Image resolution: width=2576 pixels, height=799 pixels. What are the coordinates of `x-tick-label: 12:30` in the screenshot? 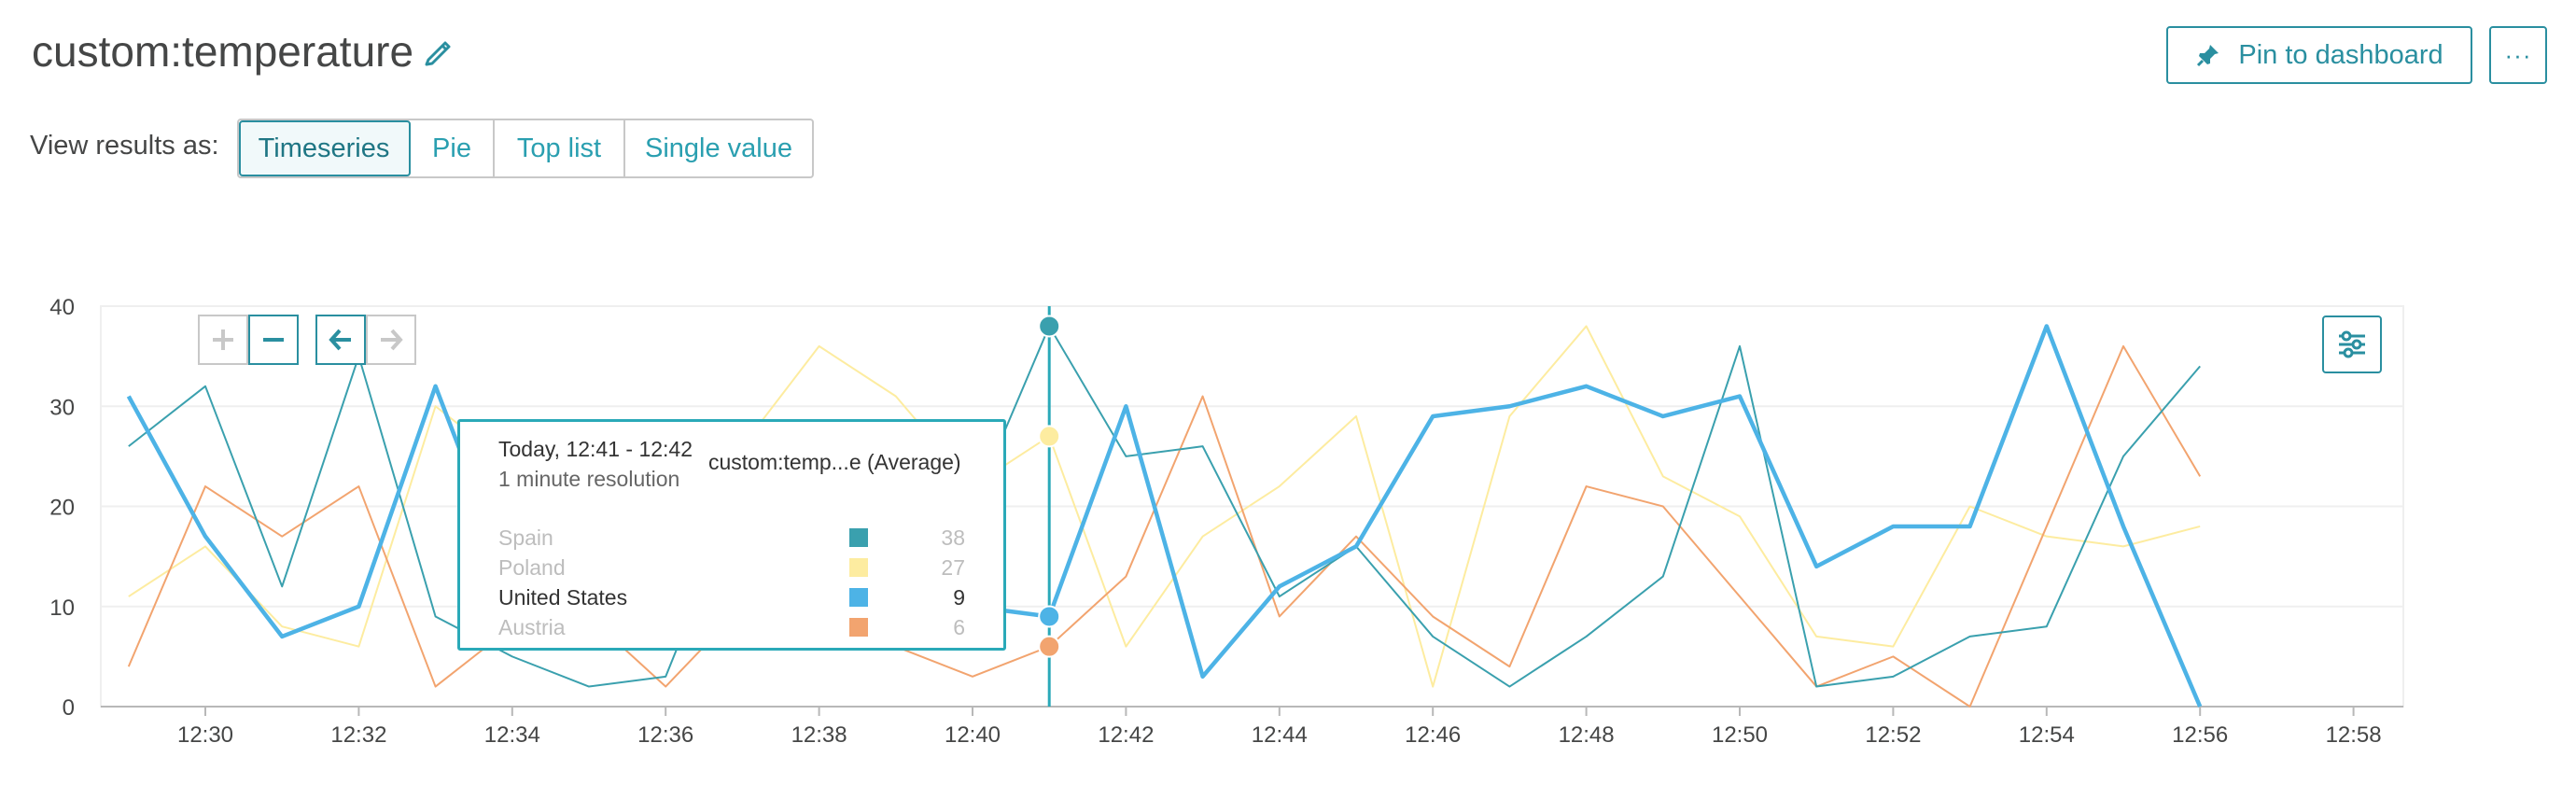 It's located at (205, 735).